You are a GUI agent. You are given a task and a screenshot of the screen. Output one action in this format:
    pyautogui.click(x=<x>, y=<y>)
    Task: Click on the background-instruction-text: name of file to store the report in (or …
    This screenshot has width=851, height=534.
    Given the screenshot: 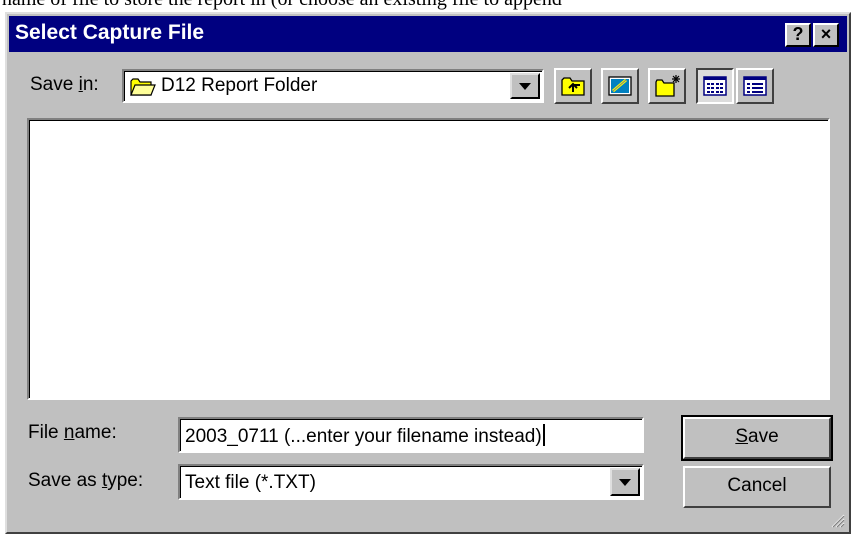 What is the action you would take?
    pyautogui.click(x=425, y=5)
    